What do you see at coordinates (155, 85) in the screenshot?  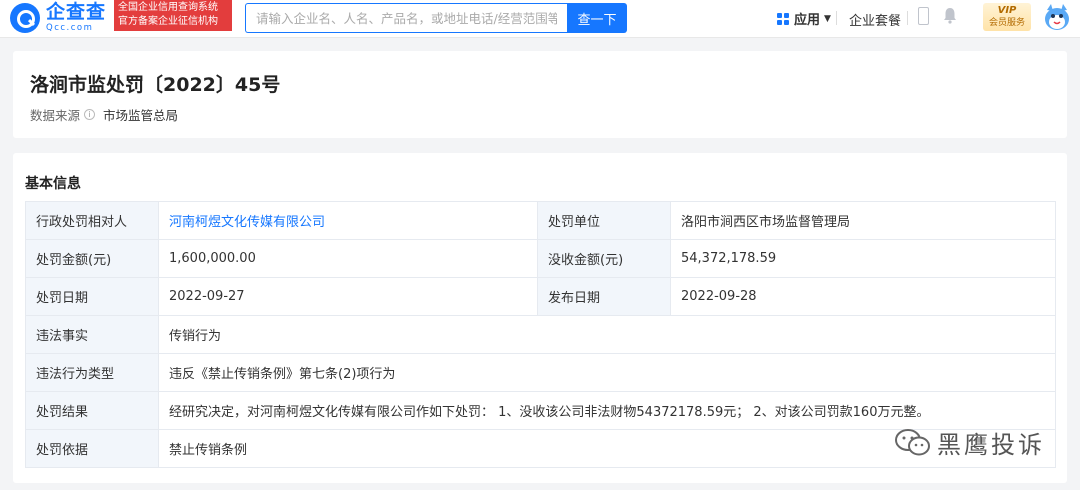 I see `page-title: 洛涧市监处罚〔2022〕45号` at bounding box center [155, 85].